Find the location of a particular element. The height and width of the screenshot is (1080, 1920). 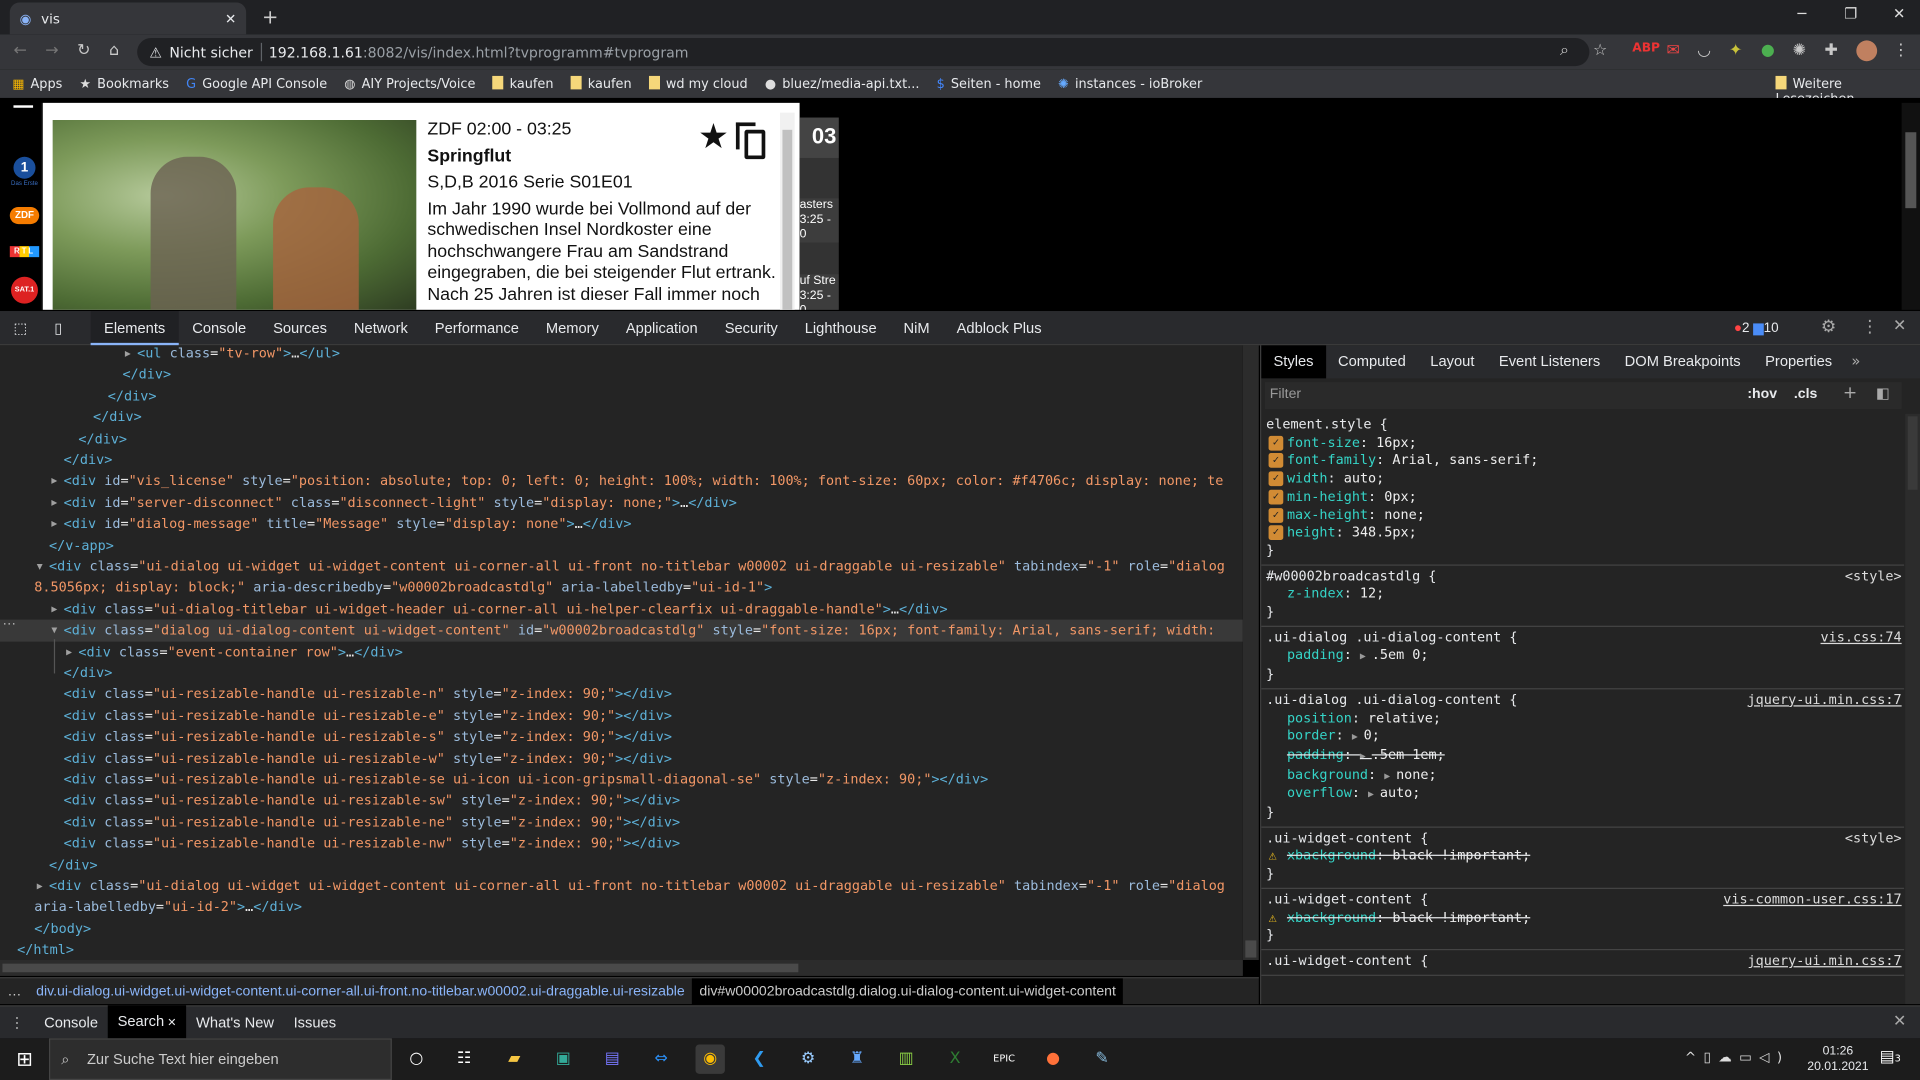

drawer-tab-search: Search ✕ is located at coordinates (147, 1022).